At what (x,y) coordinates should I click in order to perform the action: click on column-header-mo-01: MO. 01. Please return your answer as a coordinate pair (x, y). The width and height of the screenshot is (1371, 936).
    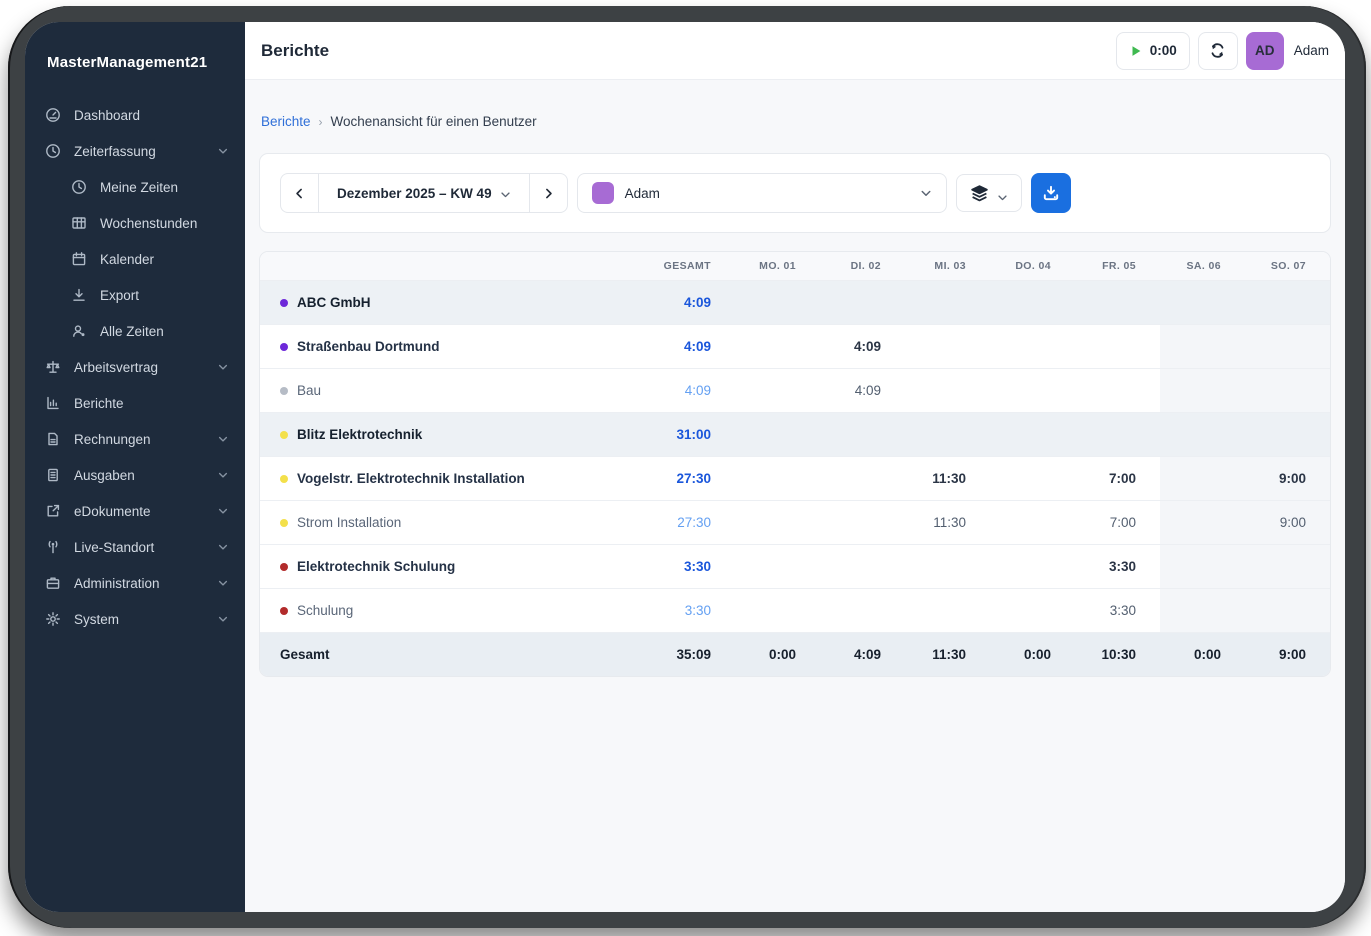
    Looking at the image, I should click on (777, 266).